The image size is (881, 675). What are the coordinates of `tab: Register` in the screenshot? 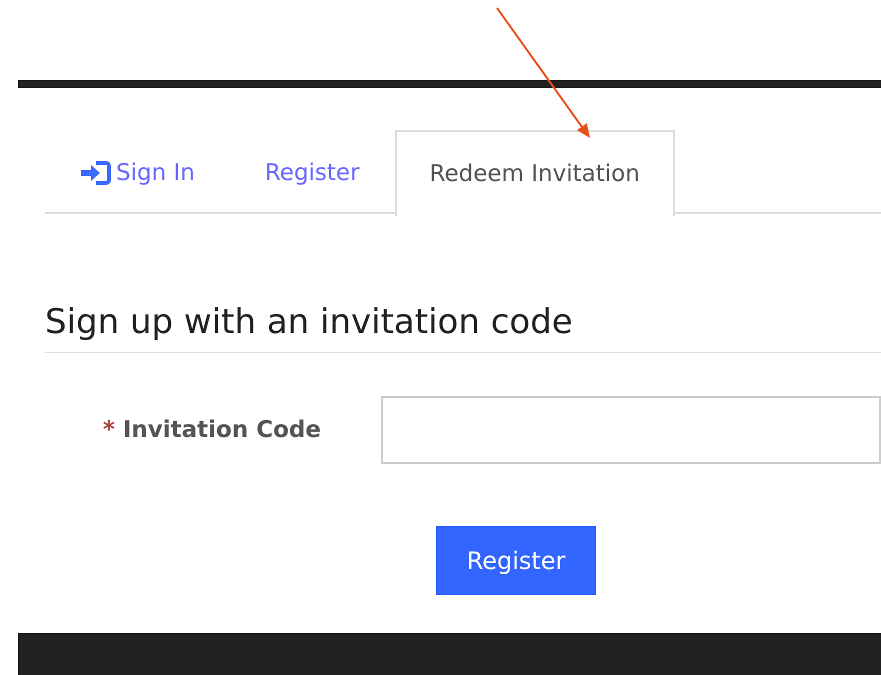 It's located at (312, 172).